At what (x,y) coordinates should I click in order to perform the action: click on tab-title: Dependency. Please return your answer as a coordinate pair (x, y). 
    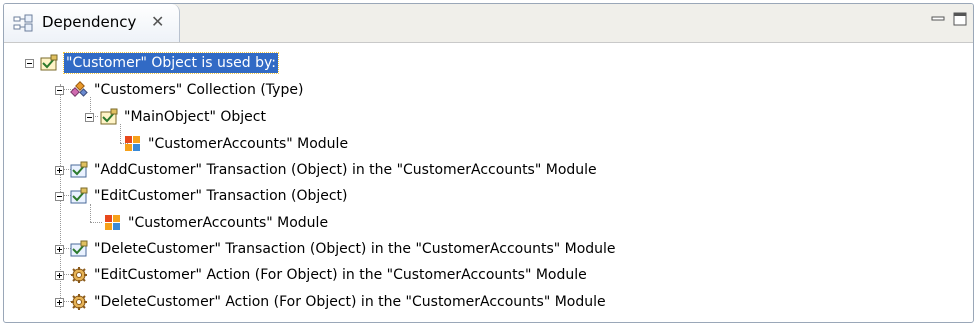
    Looking at the image, I should click on (89, 22).